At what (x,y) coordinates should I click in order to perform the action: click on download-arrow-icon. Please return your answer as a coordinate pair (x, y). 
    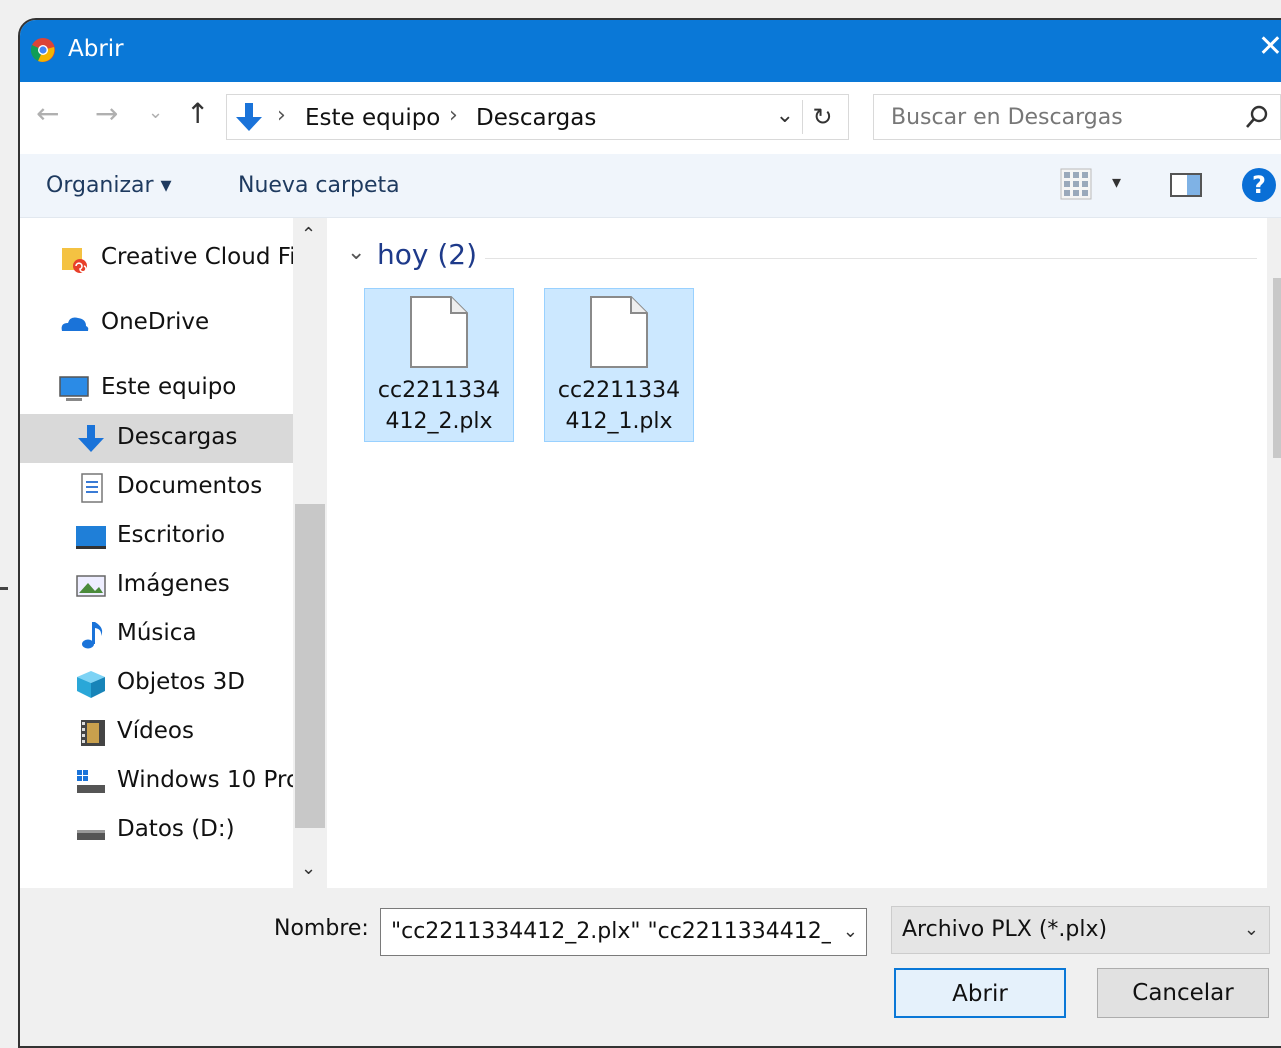
    Looking at the image, I should click on (249, 117).